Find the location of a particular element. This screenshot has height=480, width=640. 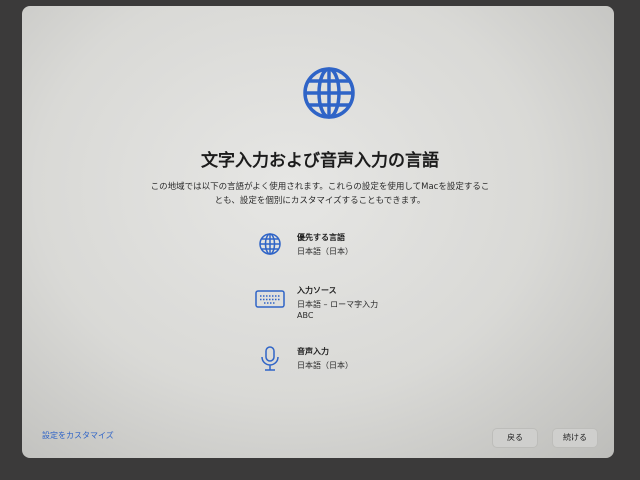

item-label: 入力ソース is located at coordinates (317, 290).